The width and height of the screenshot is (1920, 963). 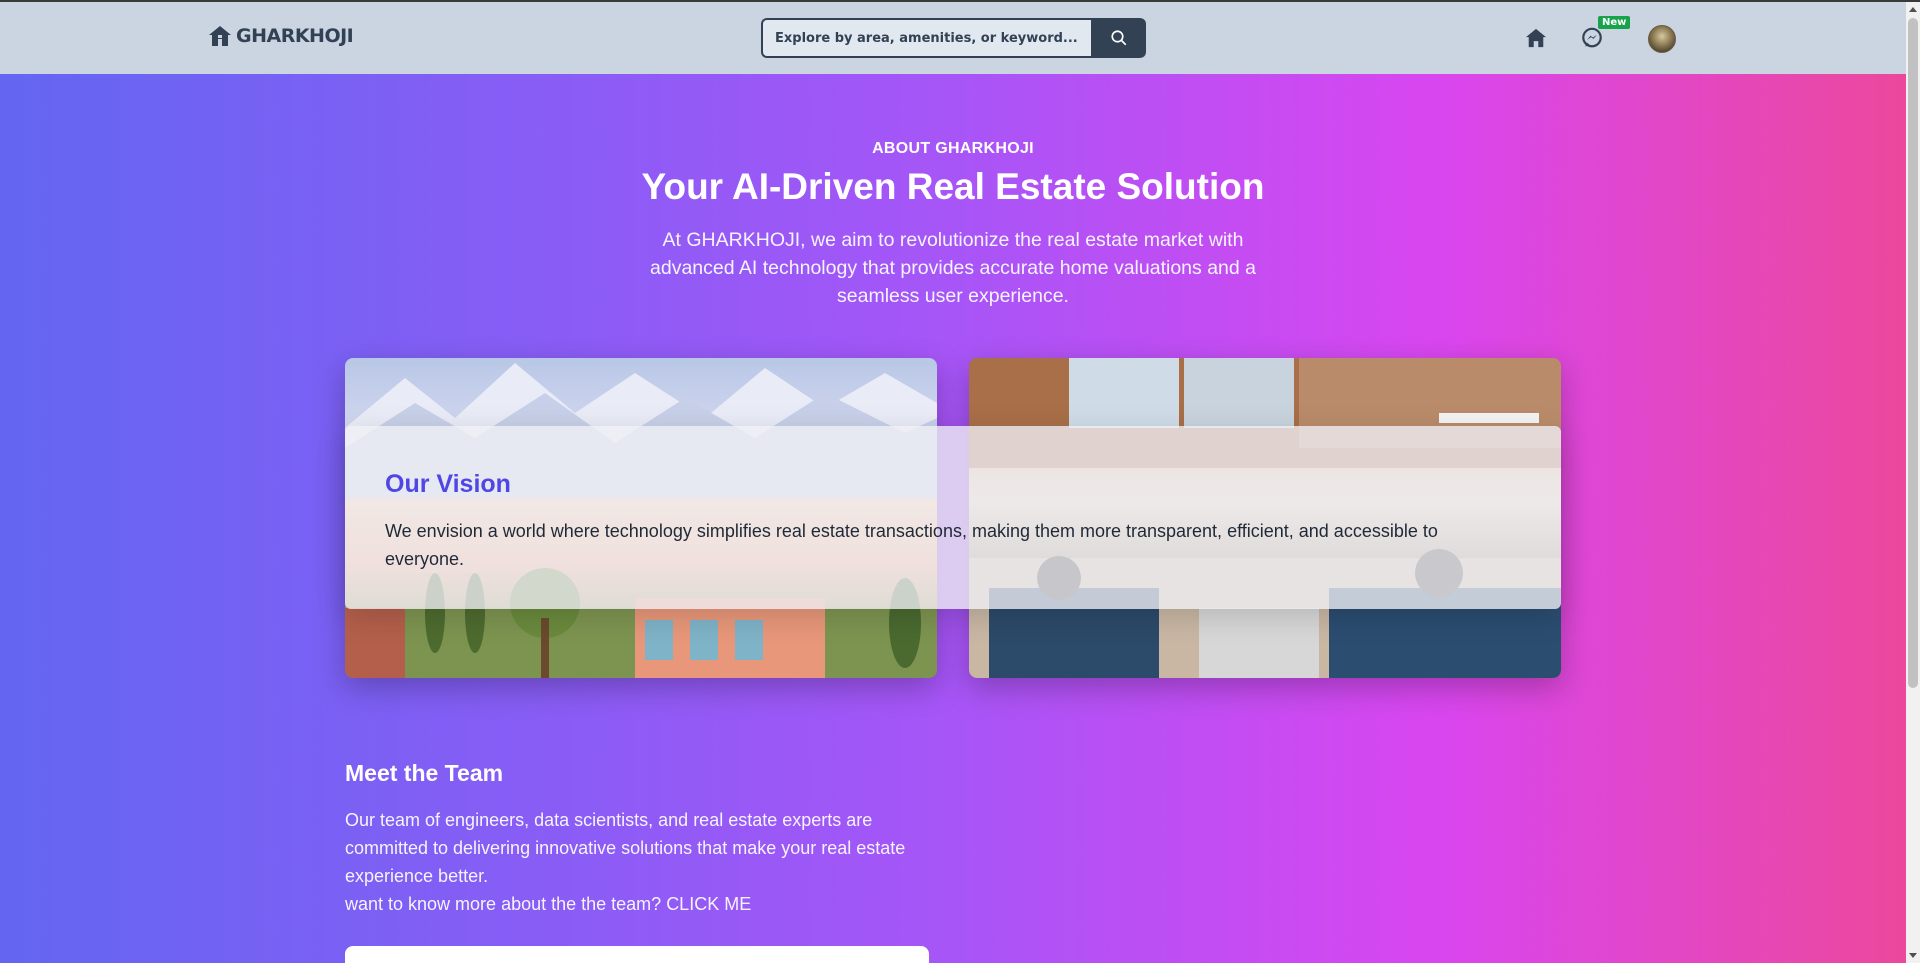 I want to click on search-bar, so click(x=953, y=38).